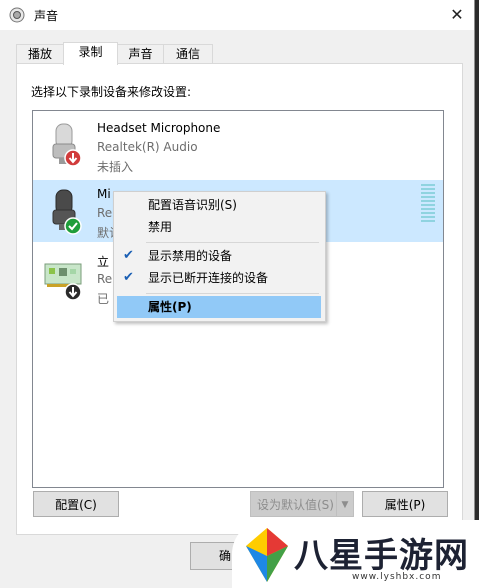 The width and height of the screenshot is (479, 588). What do you see at coordinates (208, 278) in the screenshot?
I see `menu-item-label: 显示已断开连接的设备` at bounding box center [208, 278].